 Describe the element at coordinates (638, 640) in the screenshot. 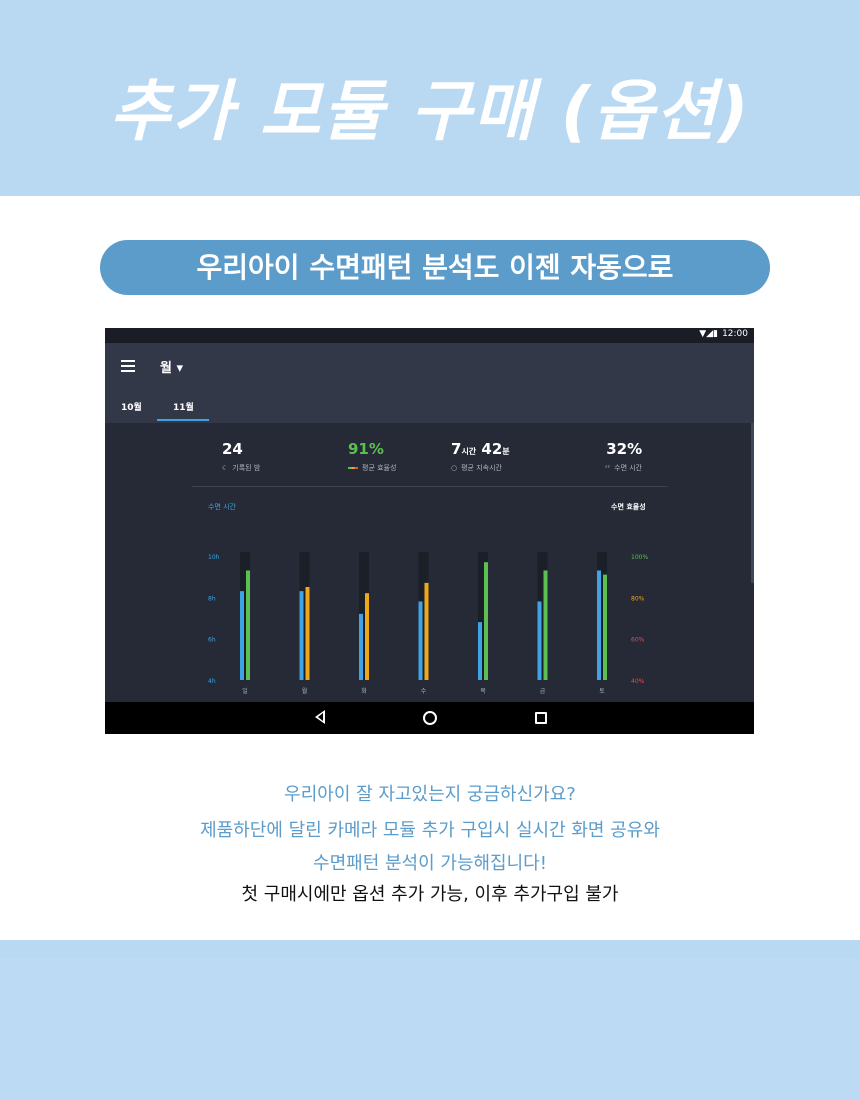

I see `right-axis-tick: 60%` at that location.